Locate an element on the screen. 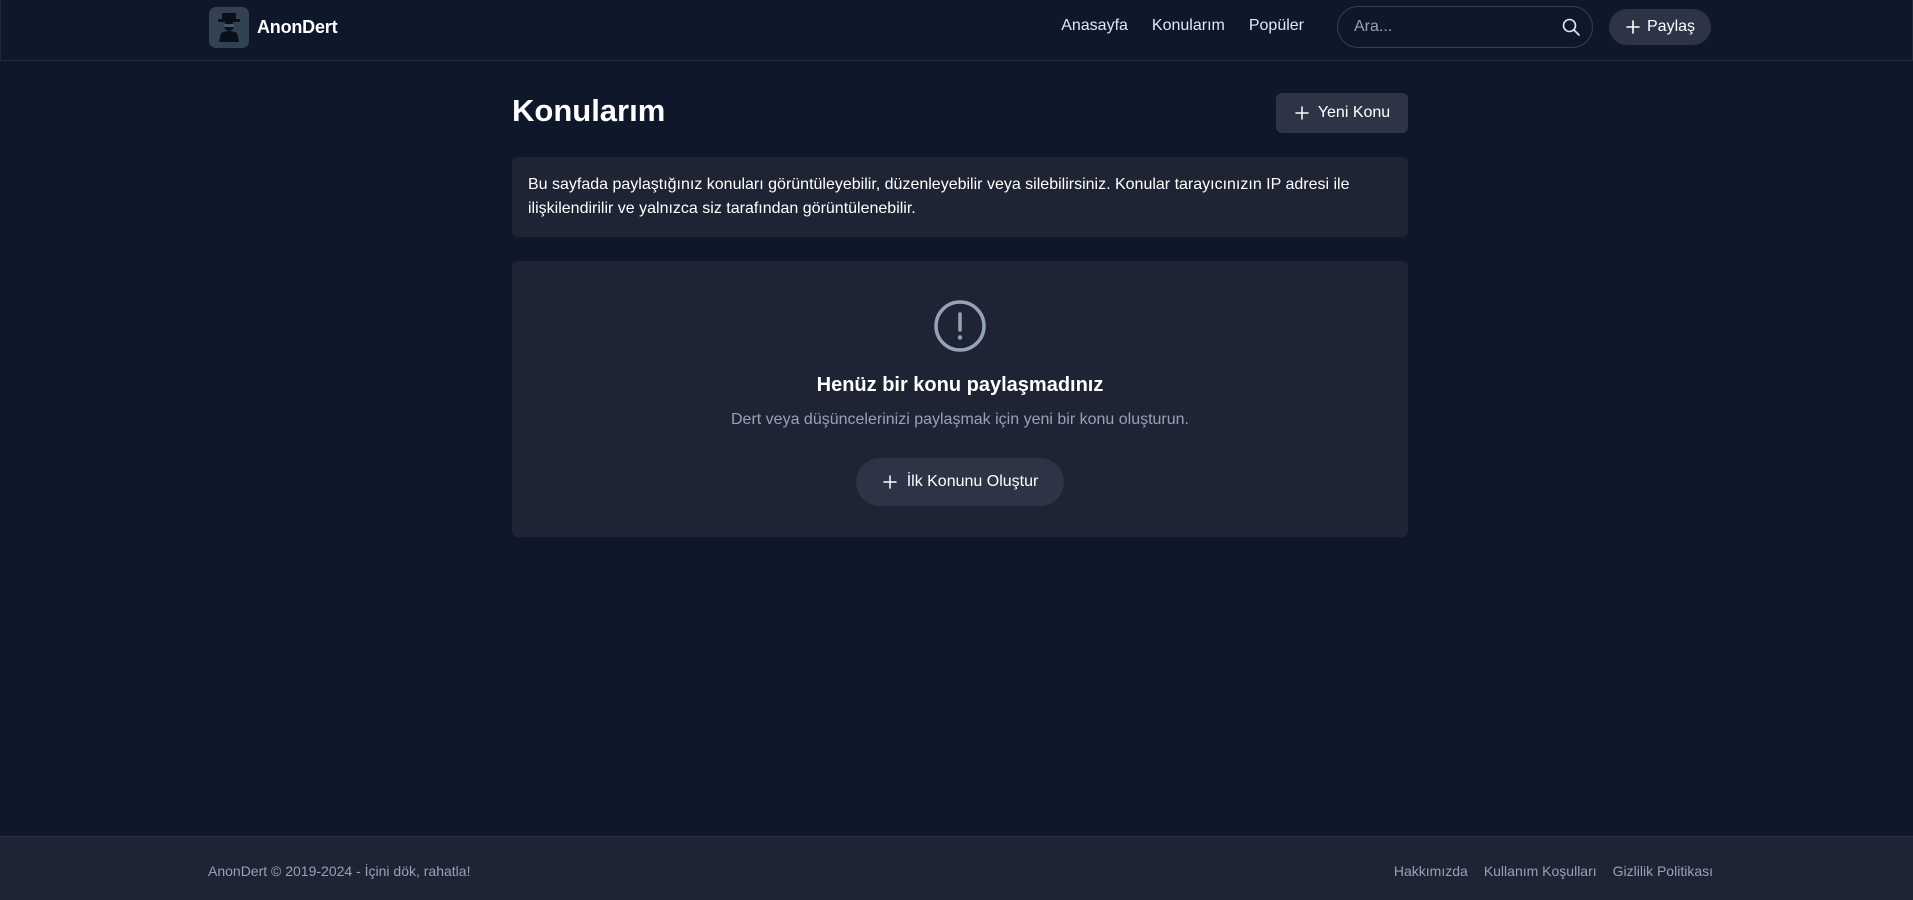  search-input is located at coordinates (1449, 27).